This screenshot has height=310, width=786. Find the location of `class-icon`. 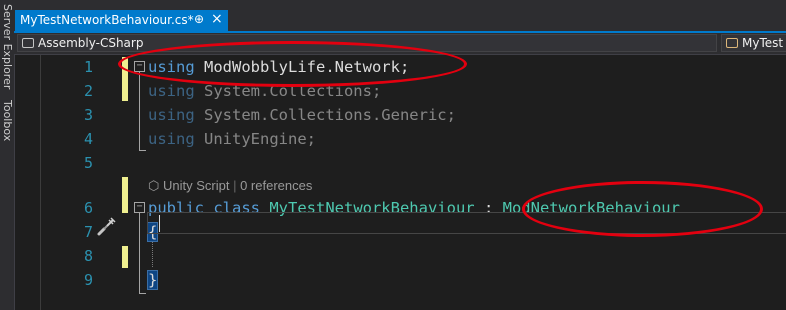

class-icon is located at coordinates (732, 43).